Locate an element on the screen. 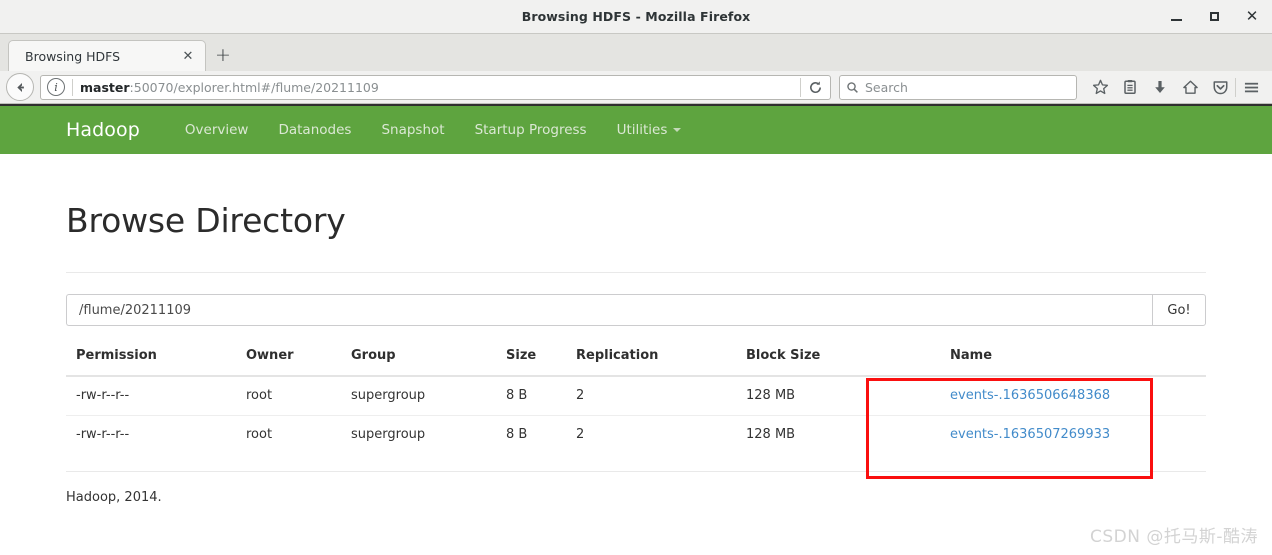 This screenshot has height=555, width=1272. home-icon is located at coordinates (1190, 87).